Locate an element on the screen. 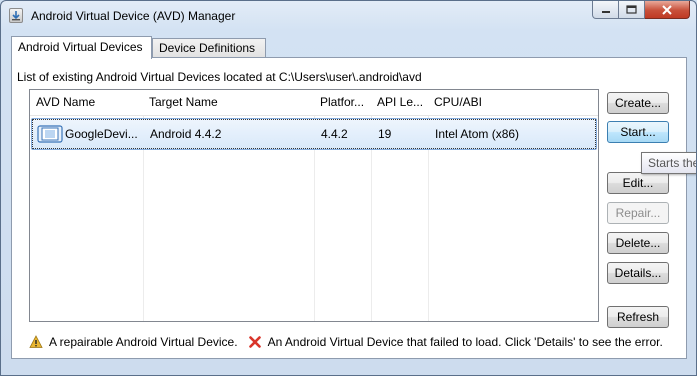 The width and height of the screenshot is (697, 376). close-icon is located at coordinates (667, 9).